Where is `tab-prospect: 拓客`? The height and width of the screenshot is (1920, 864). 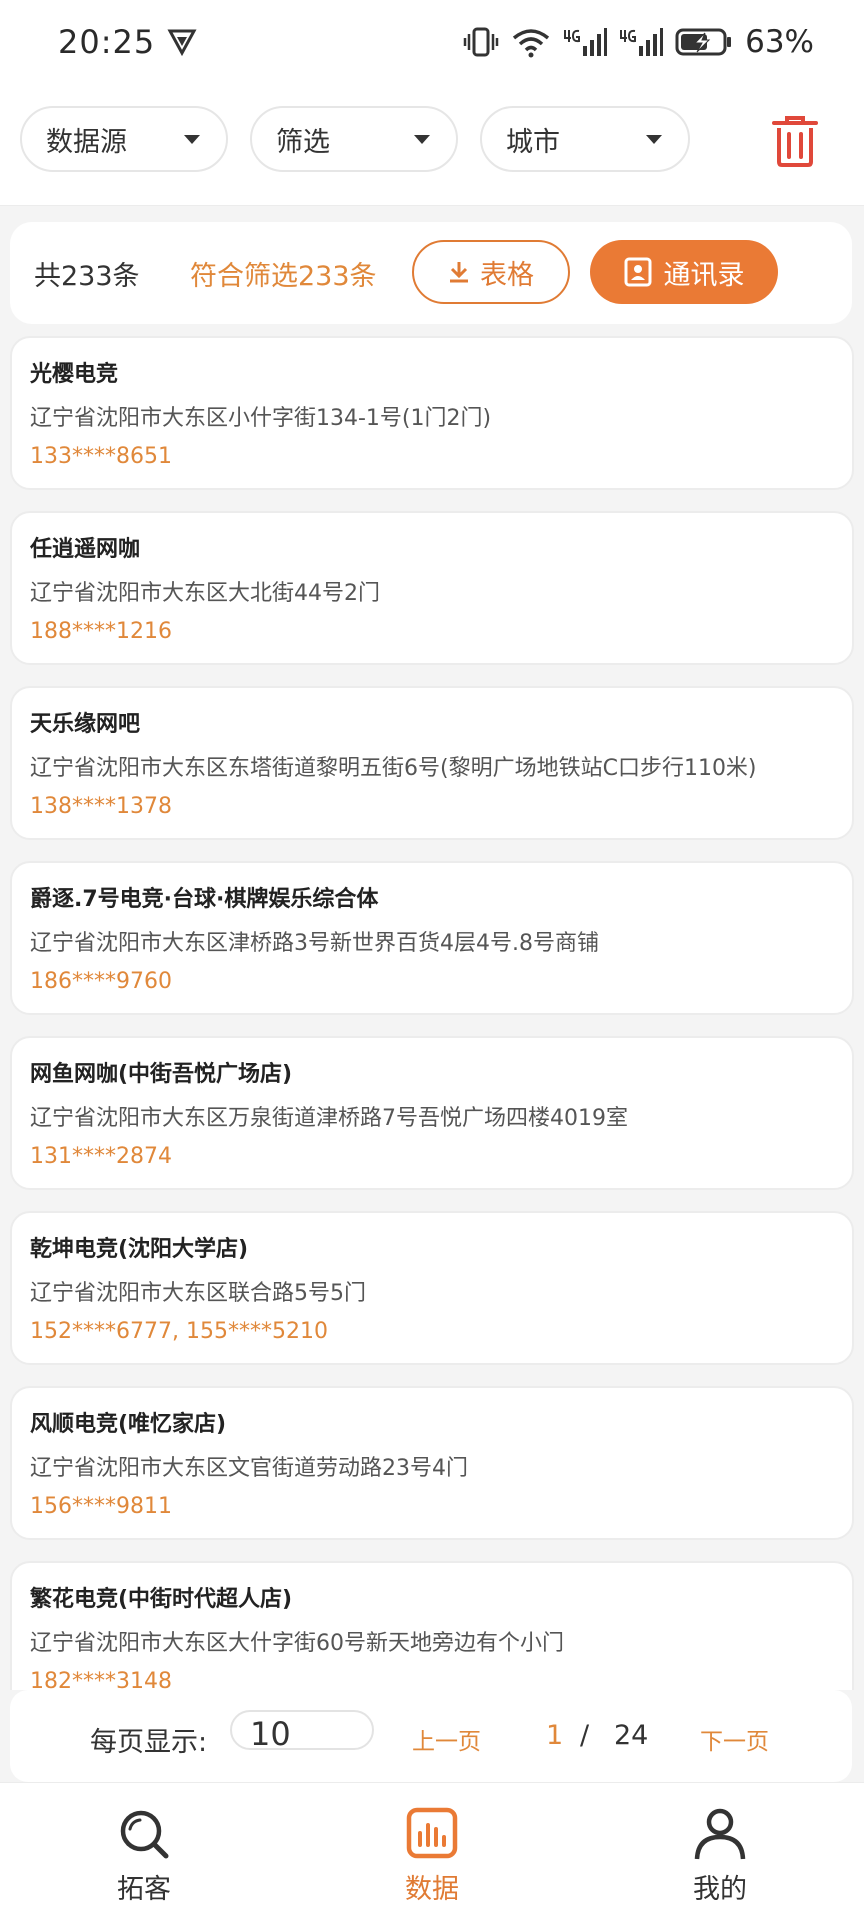 tab-prospect: 拓客 is located at coordinates (144, 1851).